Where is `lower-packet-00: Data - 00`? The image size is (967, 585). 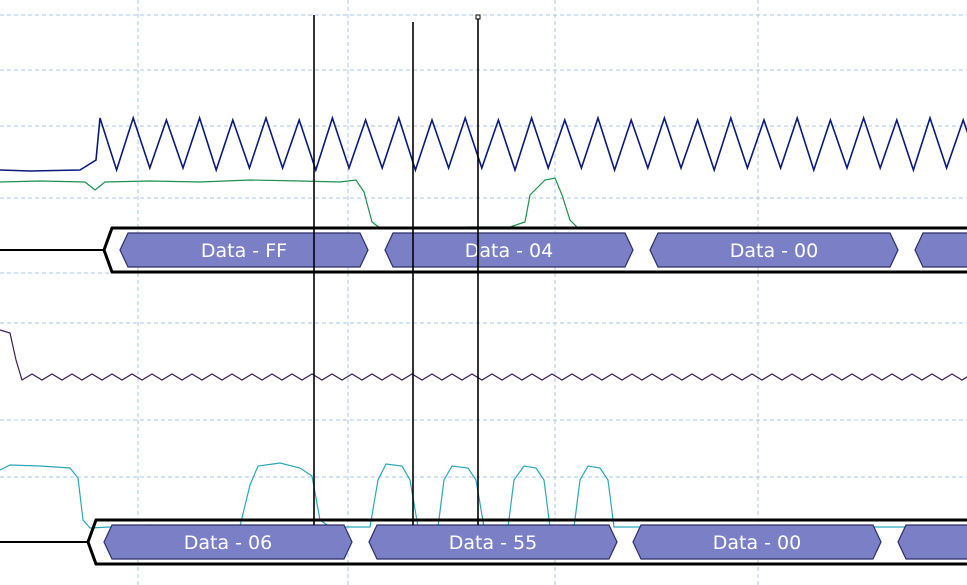
lower-packet-00: Data - 00 is located at coordinates (757, 542).